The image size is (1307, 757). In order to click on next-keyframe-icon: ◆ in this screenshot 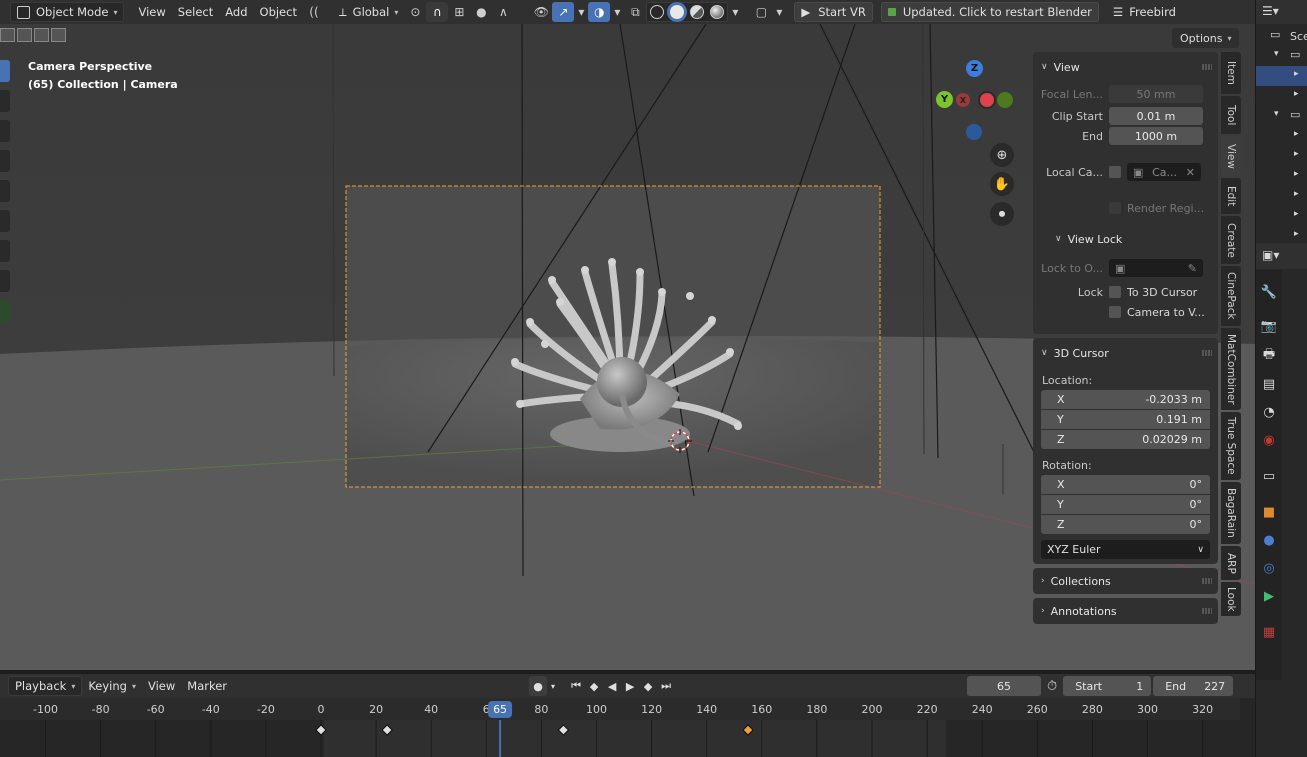, I will do `click(648, 686)`.